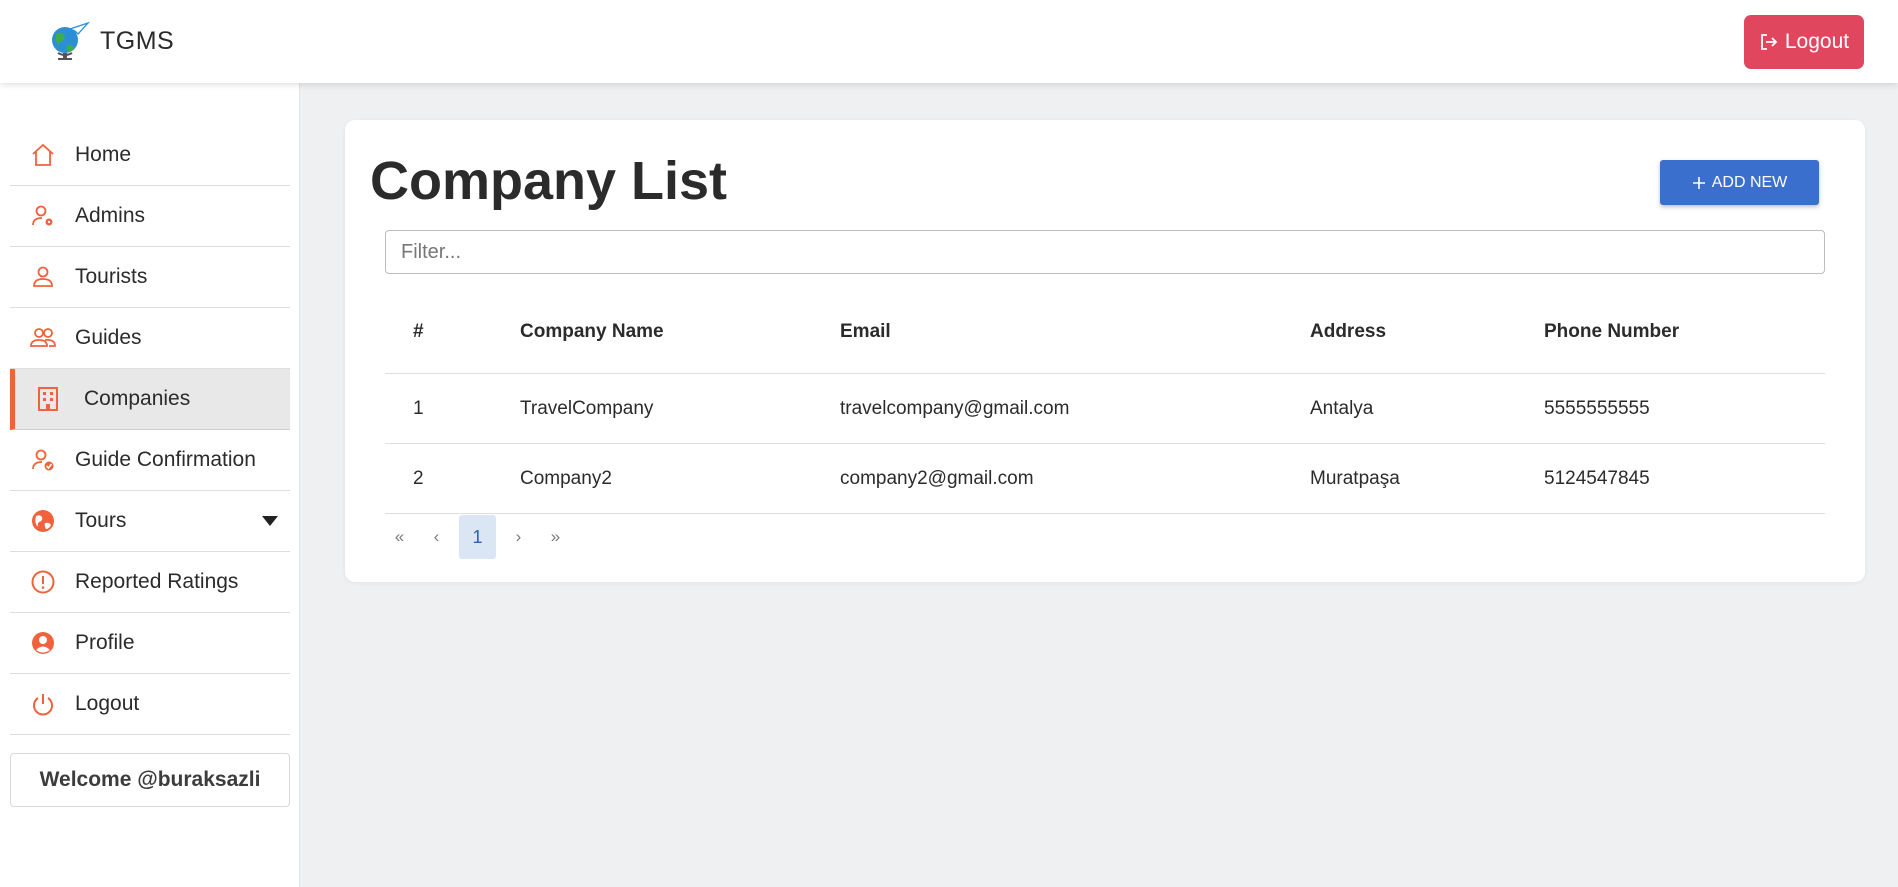 The width and height of the screenshot is (1898, 887). I want to click on cell-email: company2@gmail.com, so click(937, 478).